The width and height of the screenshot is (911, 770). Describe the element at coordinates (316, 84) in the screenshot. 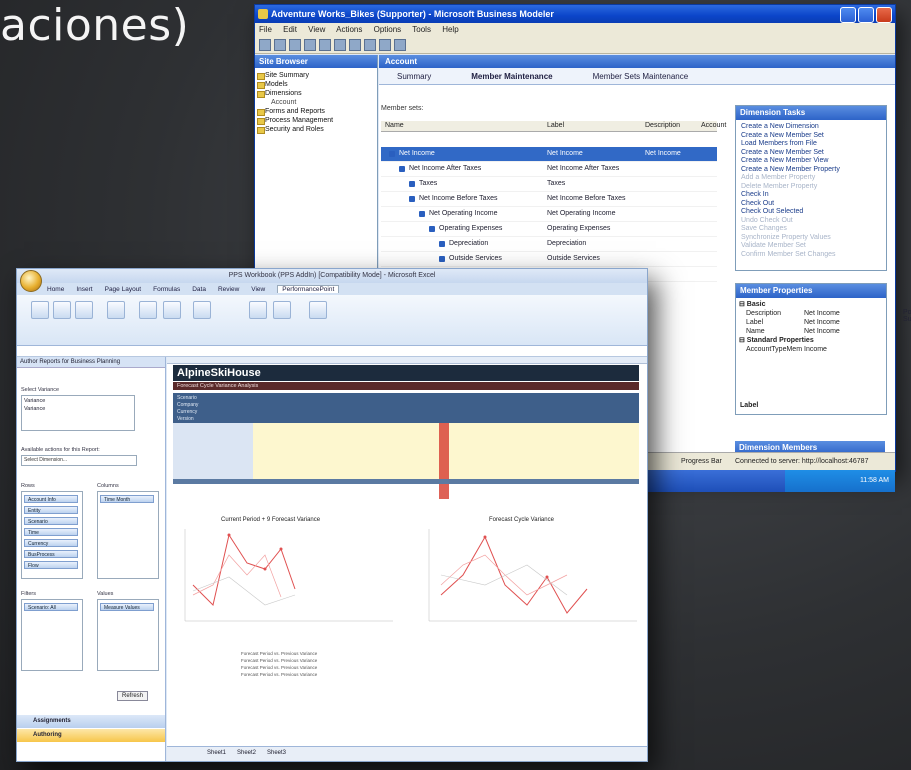

I see `tree-item: Models` at that location.